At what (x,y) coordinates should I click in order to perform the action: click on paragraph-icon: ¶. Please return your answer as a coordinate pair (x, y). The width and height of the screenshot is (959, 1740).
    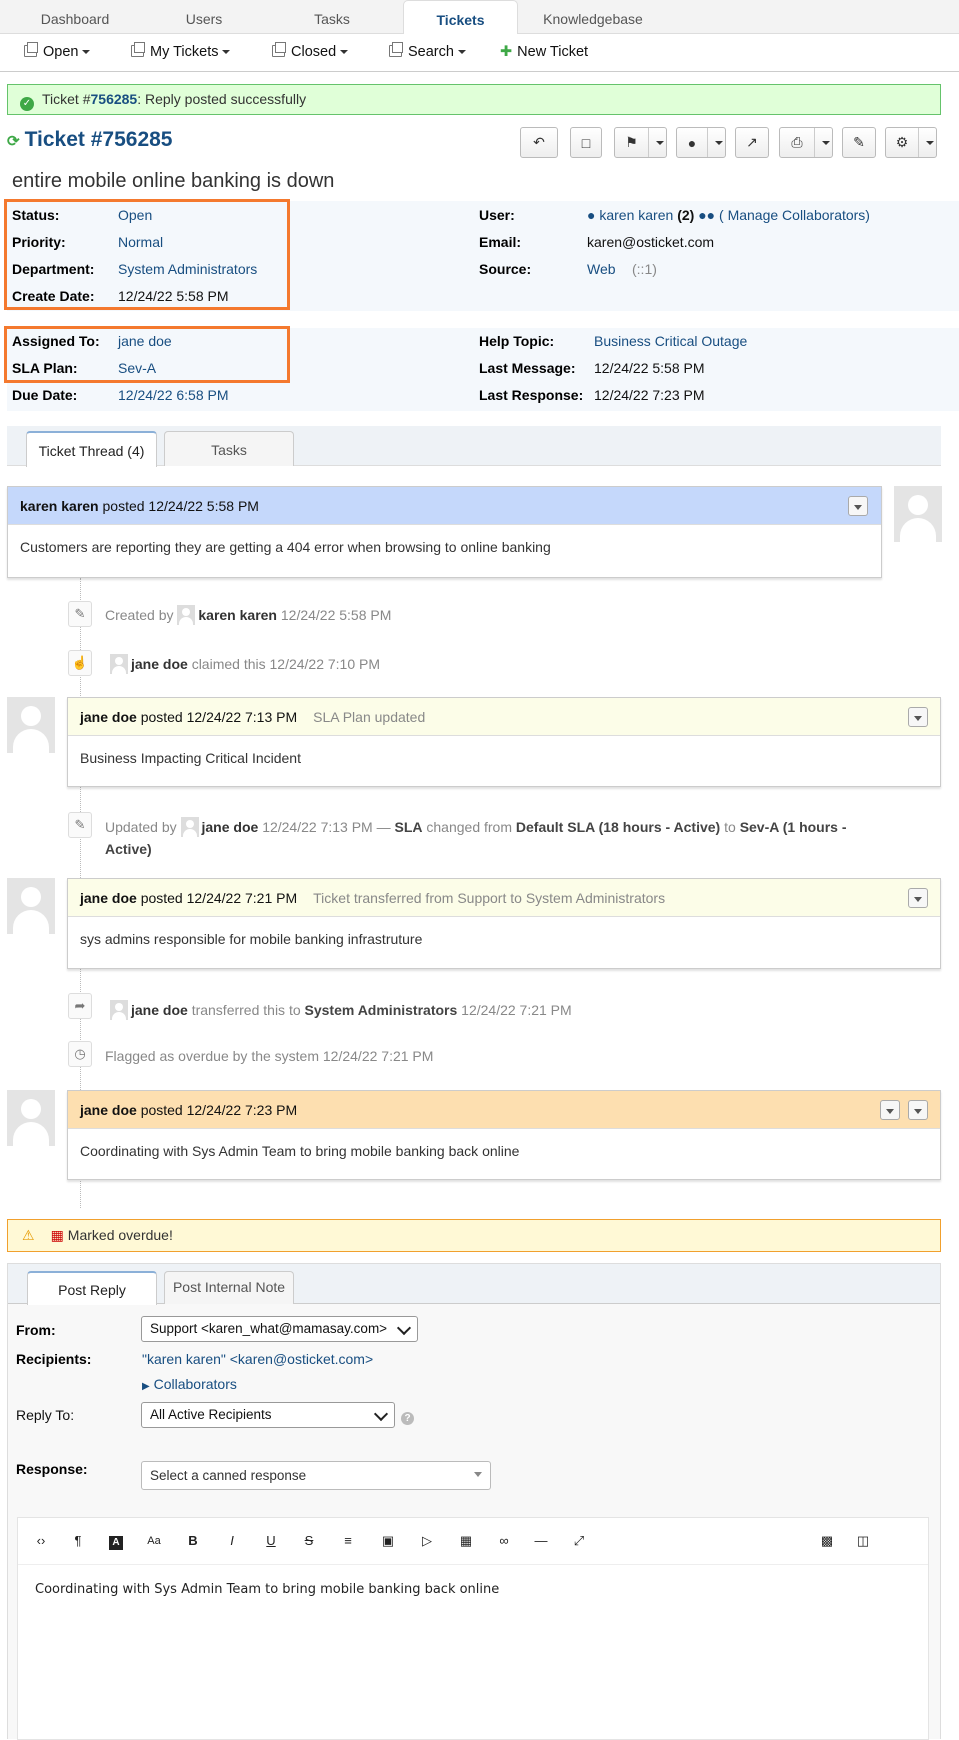
    Looking at the image, I should click on (78, 1541).